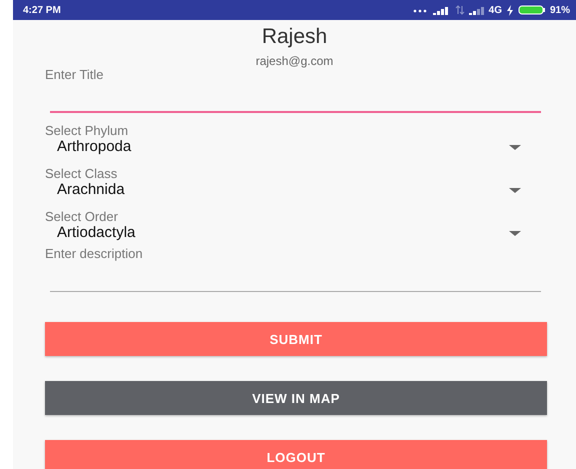 Image resolution: width=576 pixels, height=469 pixels. I want to click on action-button: VIEW IN MAP, so click(296, 398).